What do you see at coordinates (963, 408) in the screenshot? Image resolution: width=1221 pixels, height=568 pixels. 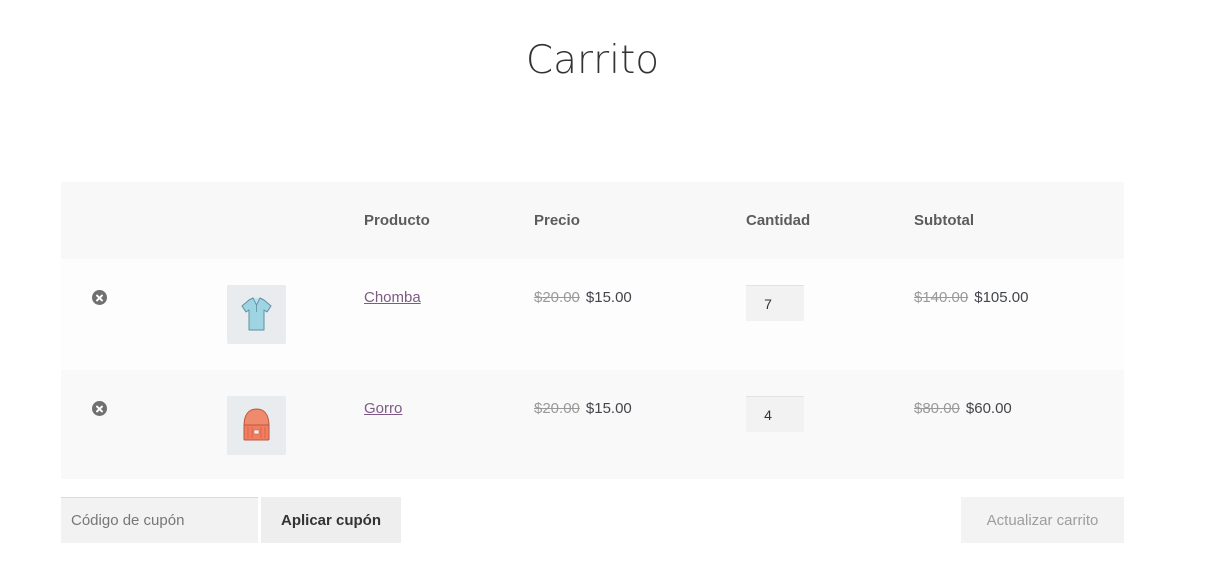 I see `item-subtotal: $80.00 $60.00` at bounding box center [963, 408].